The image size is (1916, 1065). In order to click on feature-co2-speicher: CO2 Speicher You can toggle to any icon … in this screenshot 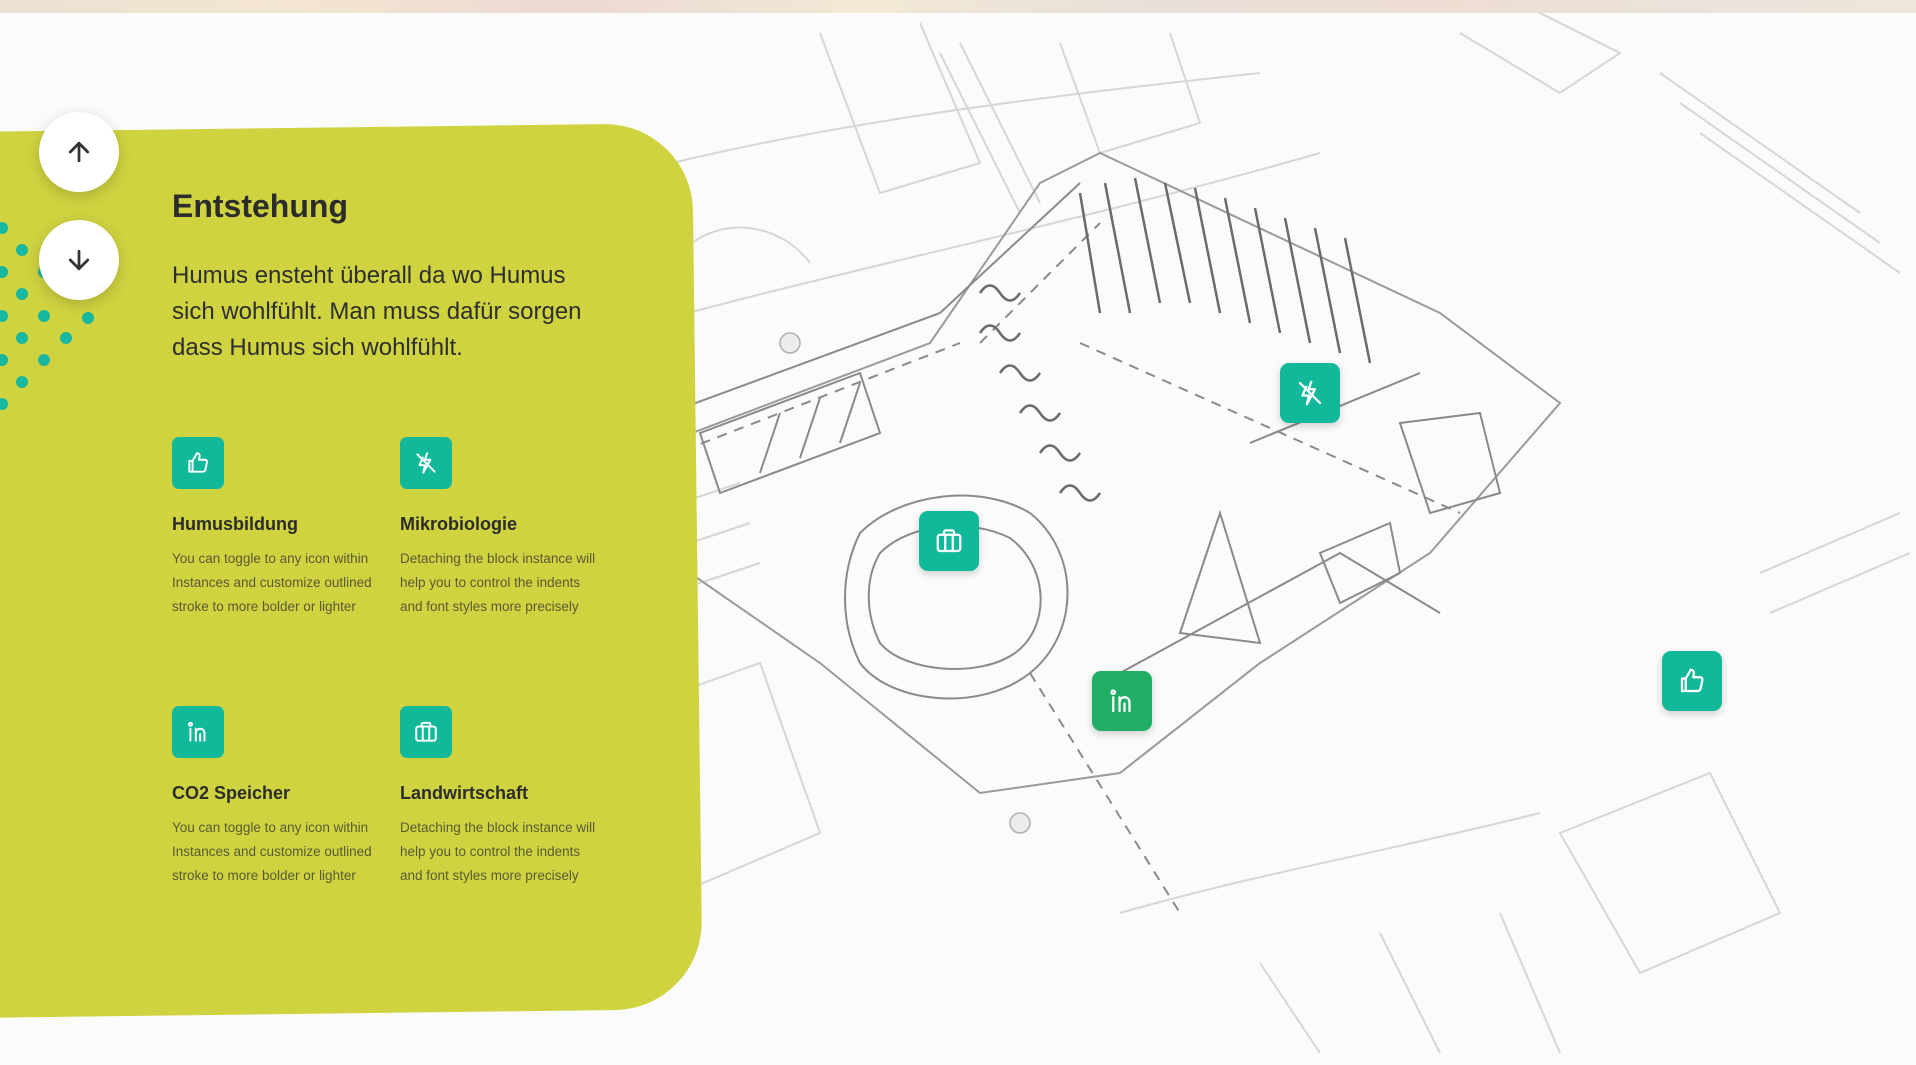, I will do `click(272, 797)`.